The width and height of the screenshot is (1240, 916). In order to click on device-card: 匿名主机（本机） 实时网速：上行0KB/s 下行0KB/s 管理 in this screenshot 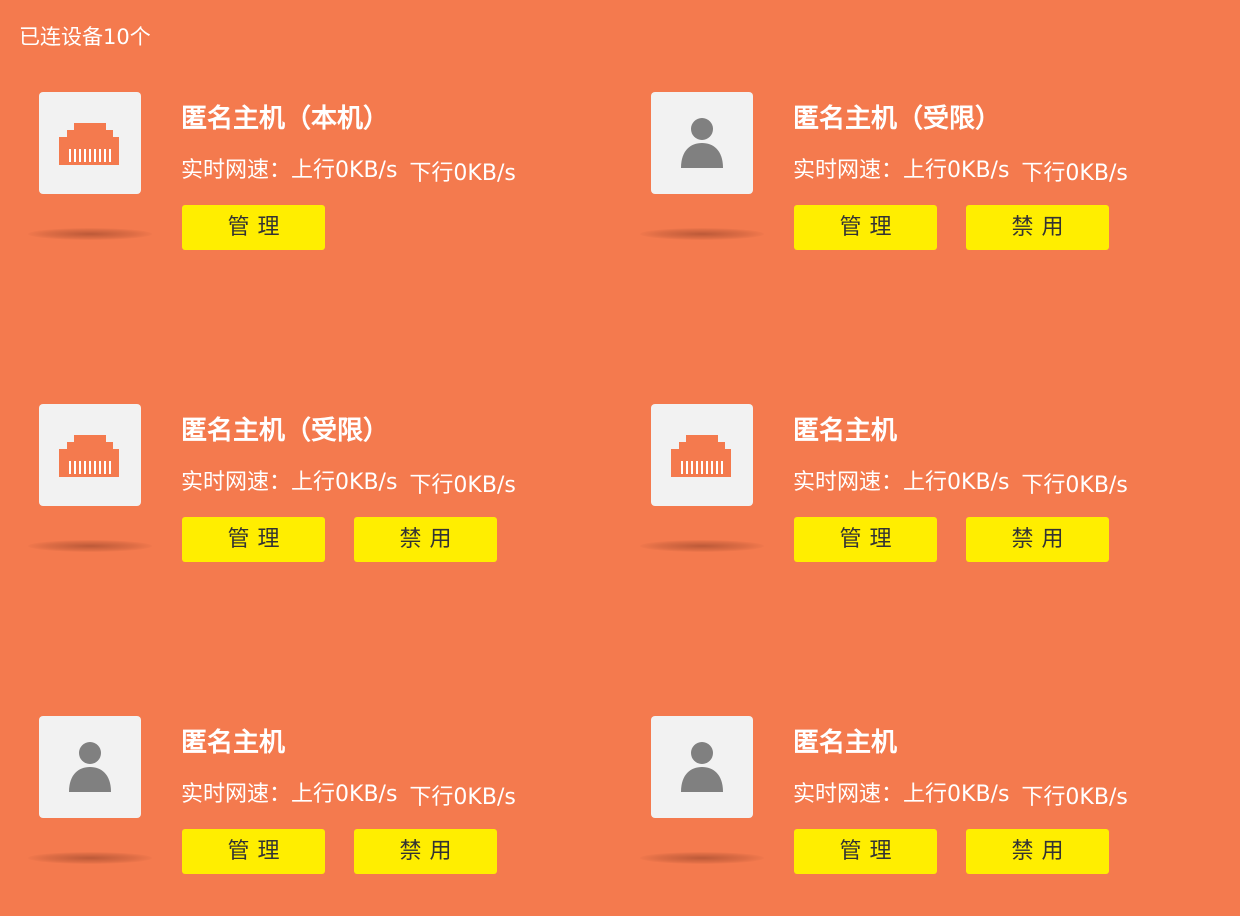, I will do `click(280, 192)`.